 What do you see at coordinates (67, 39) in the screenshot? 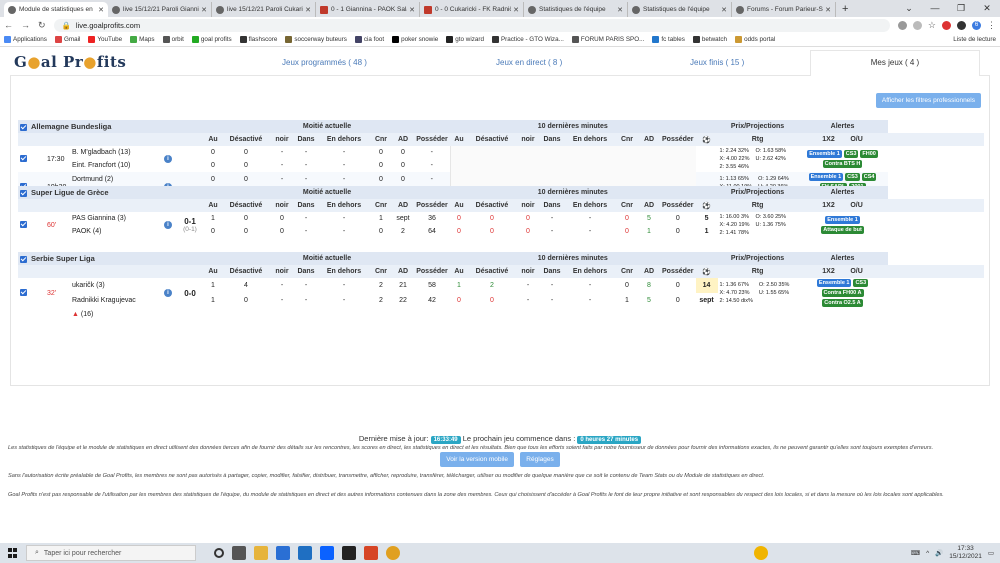
I see `bookmark-item: Gmail` at bounding box center [67, 39].